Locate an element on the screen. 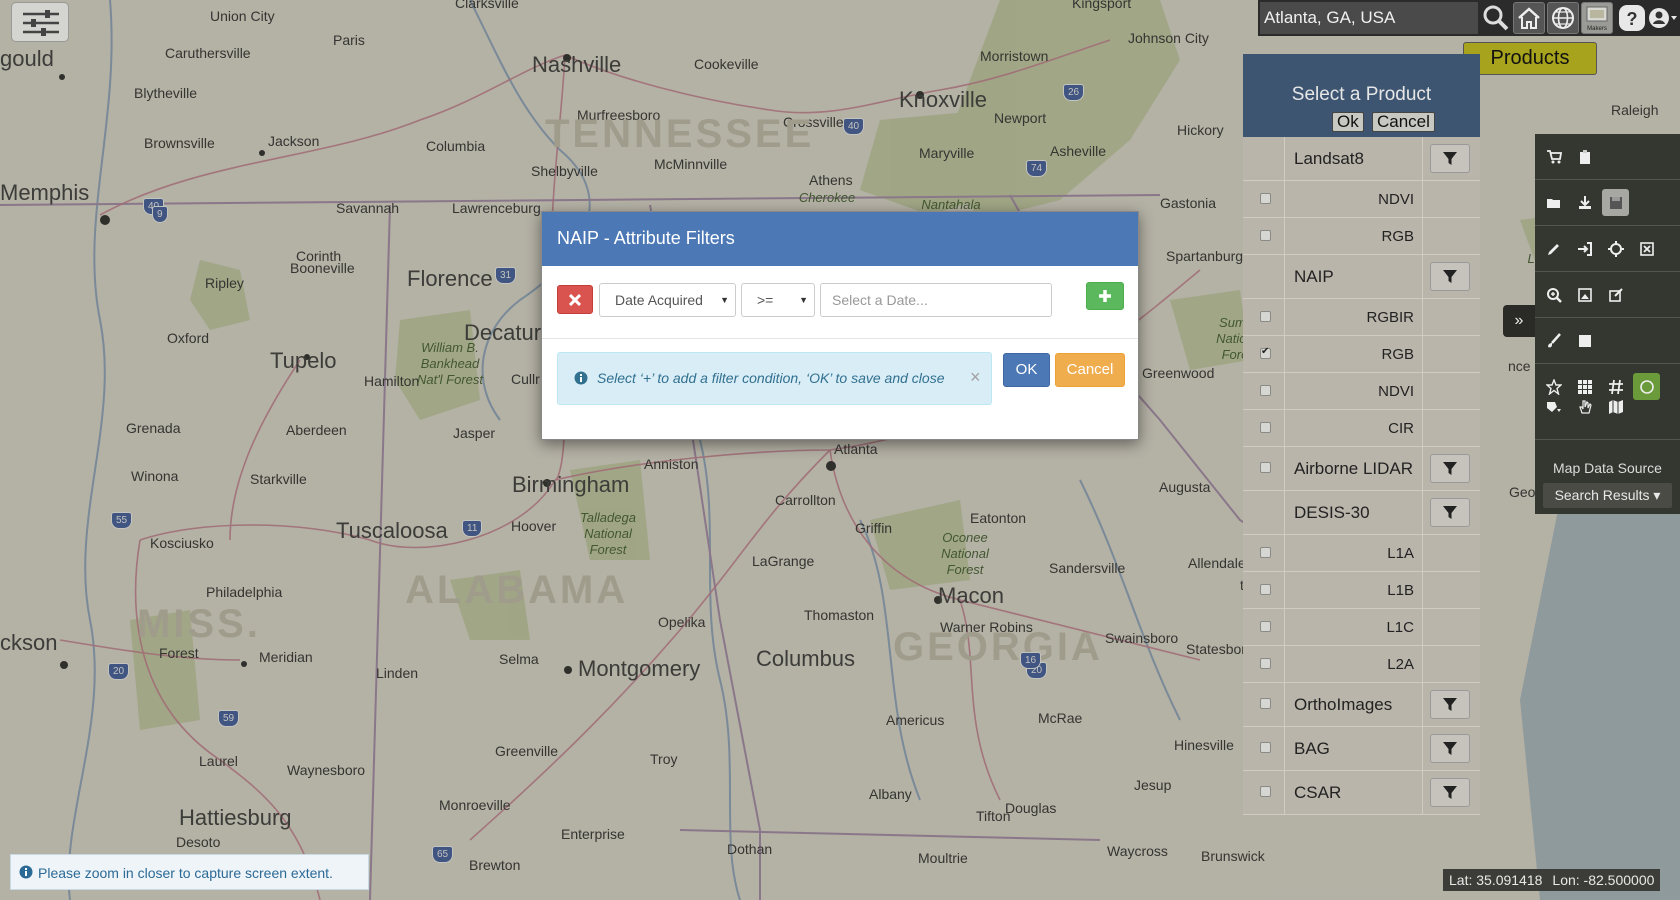 The height and width of the screenshot is (900, 1680). pencil-tool-button is located at coordinates (1553, 248).